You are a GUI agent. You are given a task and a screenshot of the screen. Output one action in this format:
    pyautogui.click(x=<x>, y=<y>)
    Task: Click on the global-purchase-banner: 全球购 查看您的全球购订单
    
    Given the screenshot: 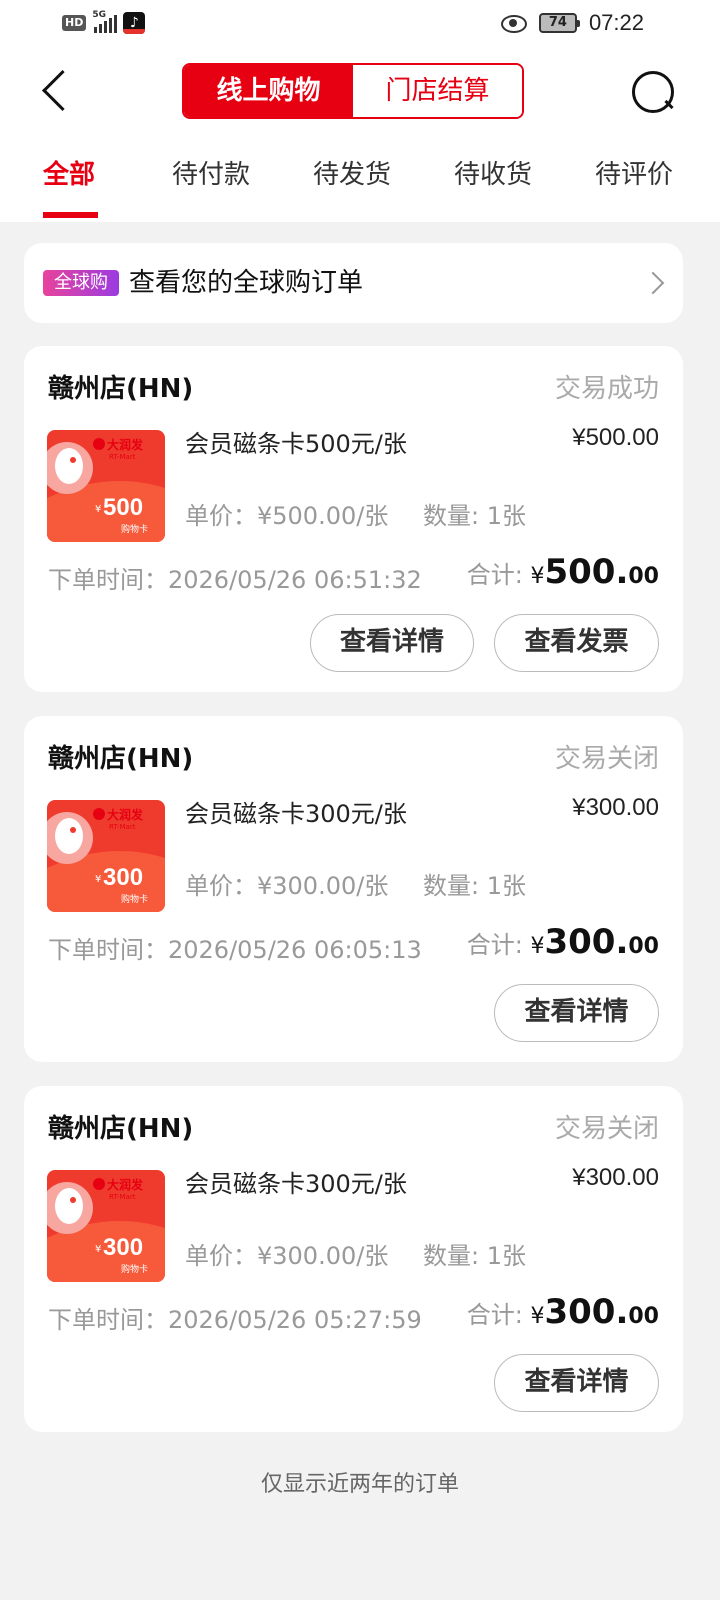 What is the action you would take?
    pyautogui.click(x=353, y=283)
    